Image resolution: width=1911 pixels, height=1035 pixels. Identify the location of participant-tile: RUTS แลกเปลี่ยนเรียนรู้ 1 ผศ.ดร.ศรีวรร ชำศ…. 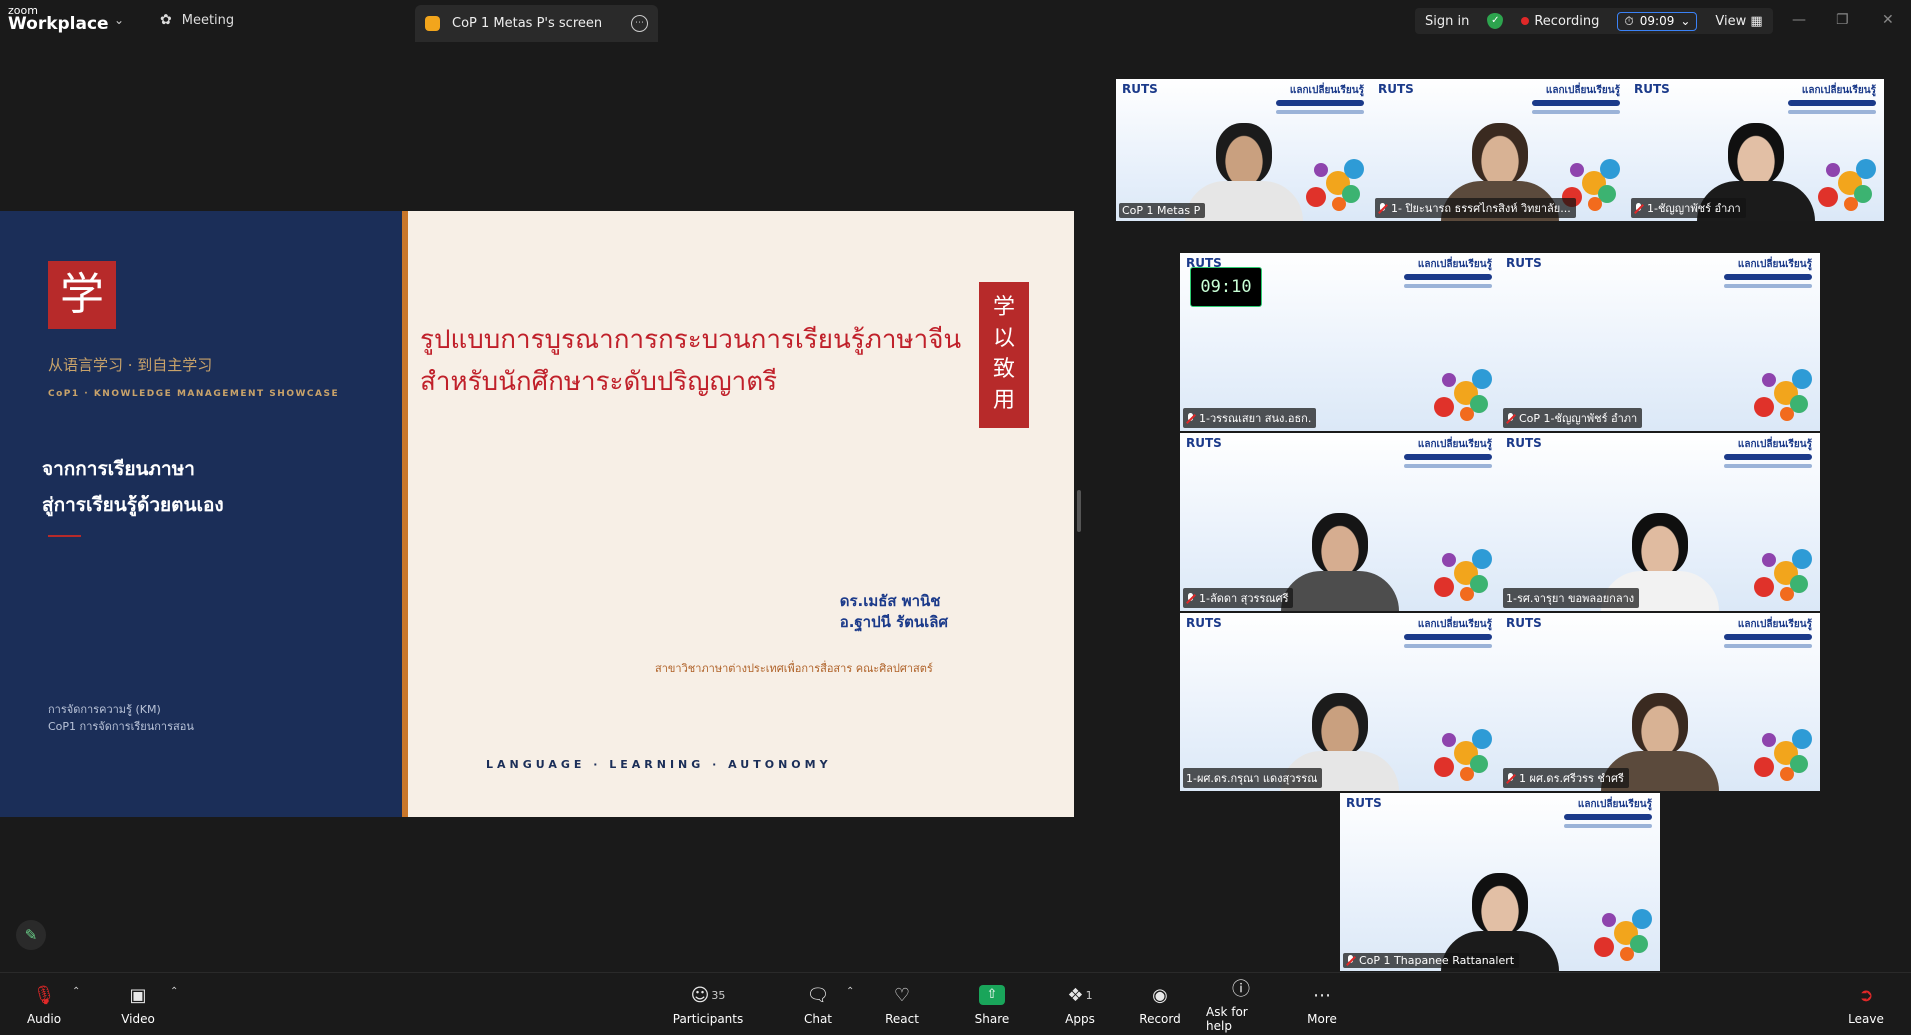
(1660, 702).